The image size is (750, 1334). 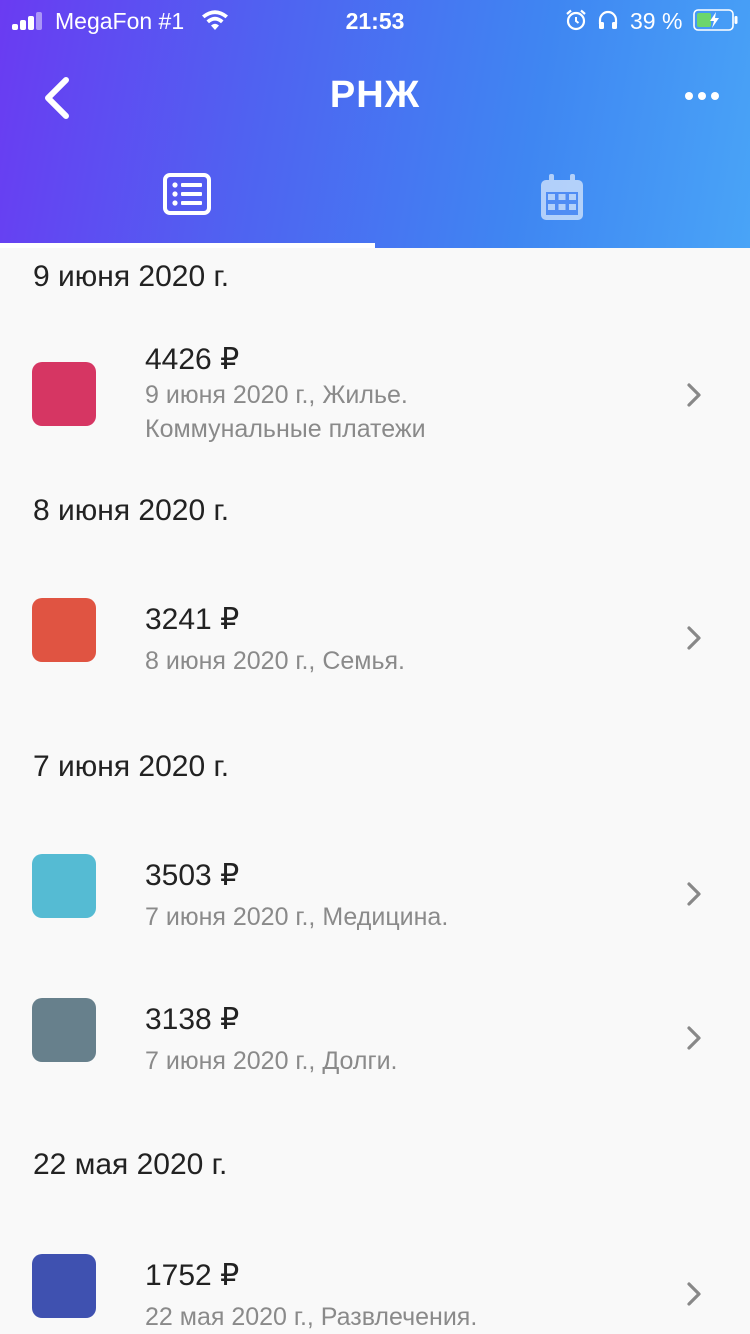 I want to click on transaction-description: 7 июня 2020 г., Долги., so click(x=271, y=1061).